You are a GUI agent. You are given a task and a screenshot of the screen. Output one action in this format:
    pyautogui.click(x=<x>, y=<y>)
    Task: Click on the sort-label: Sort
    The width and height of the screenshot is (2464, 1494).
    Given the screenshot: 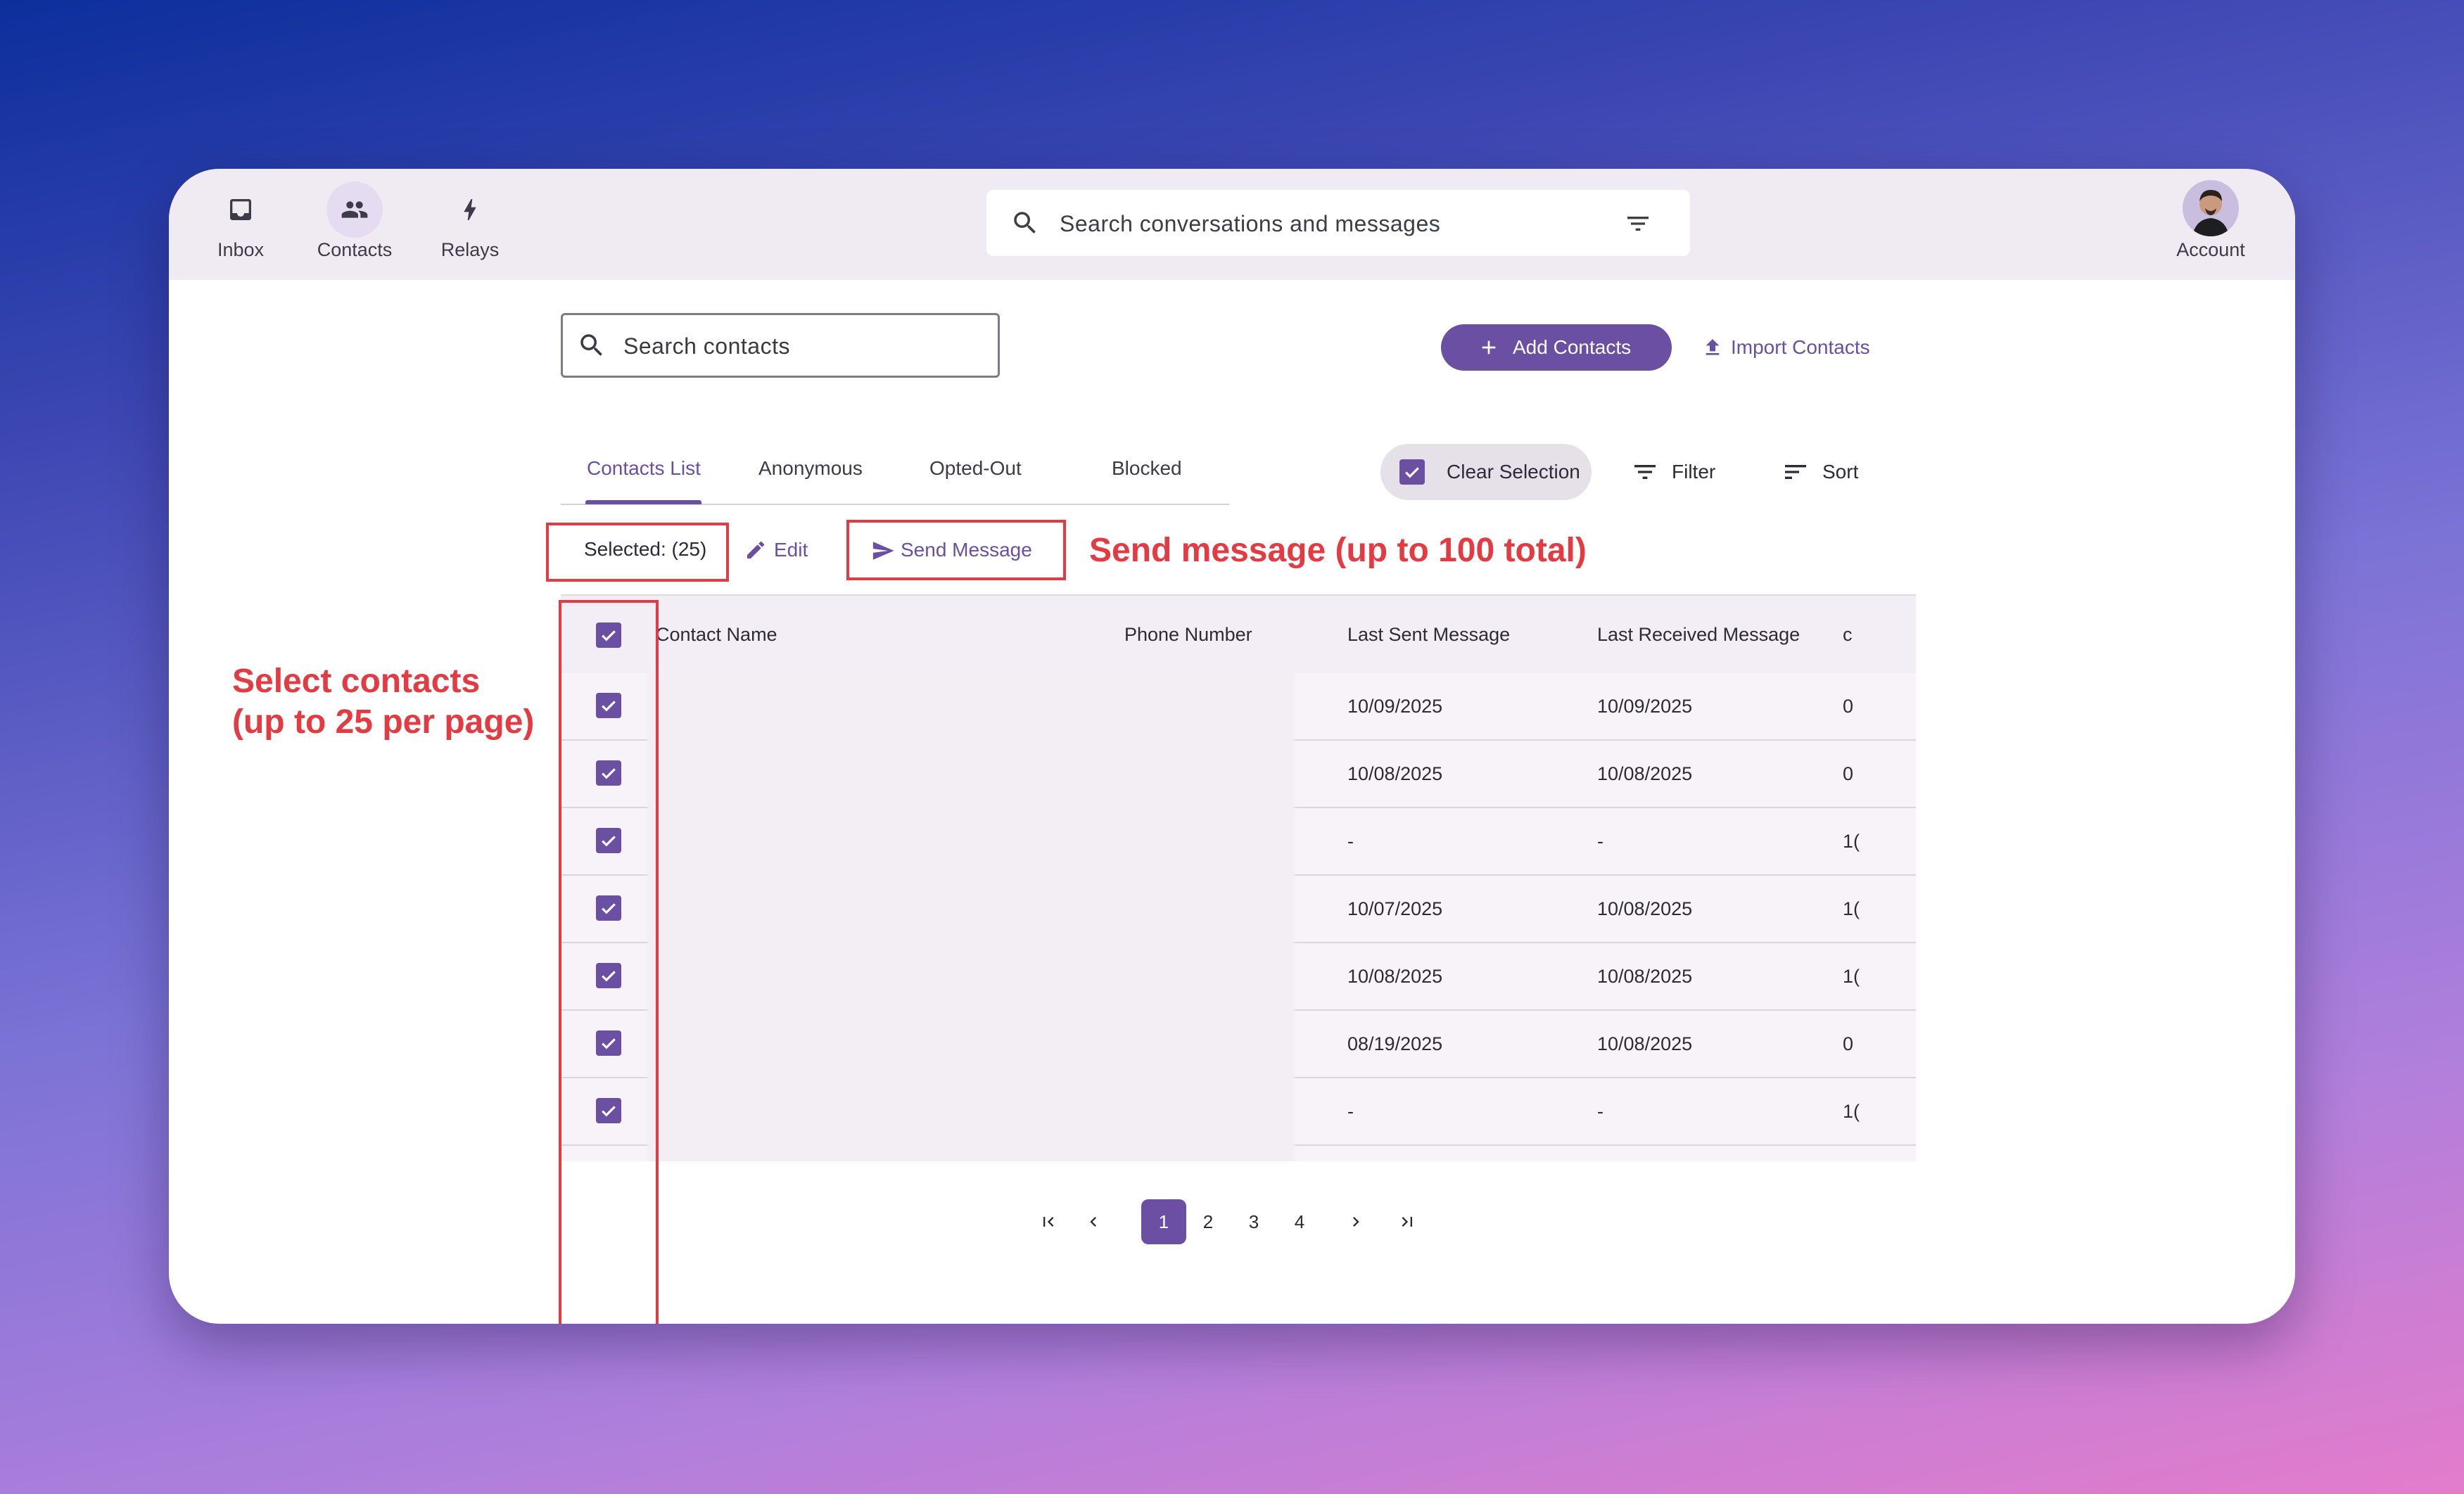 What is the action you would take?
    pyautogui.click(x=1841, y=472)
    